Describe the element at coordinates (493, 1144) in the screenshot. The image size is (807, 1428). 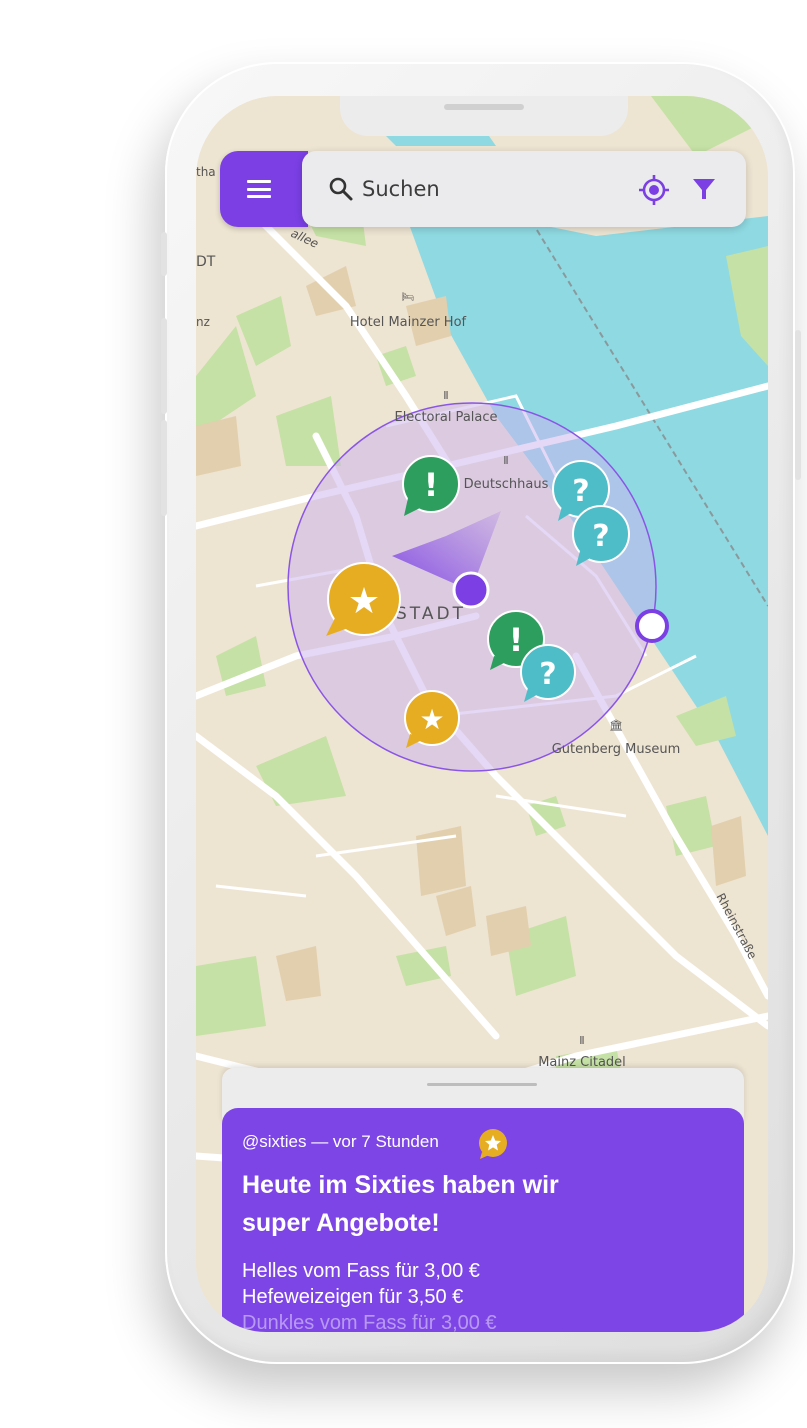
I see `star-badge-icon` at that location.